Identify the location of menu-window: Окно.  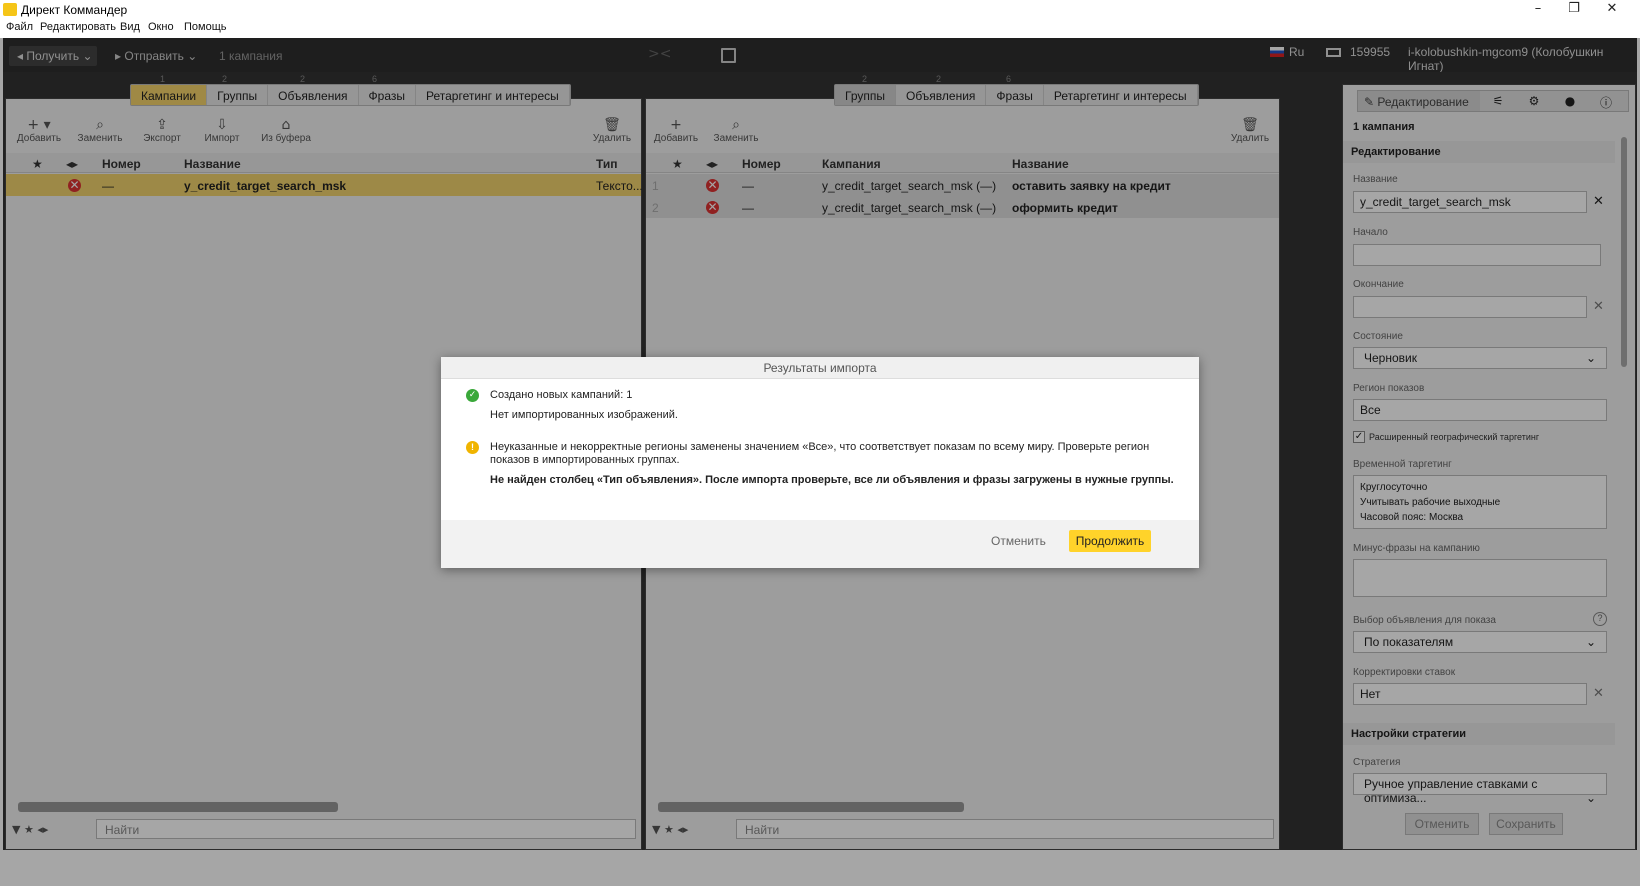
(161, 27).